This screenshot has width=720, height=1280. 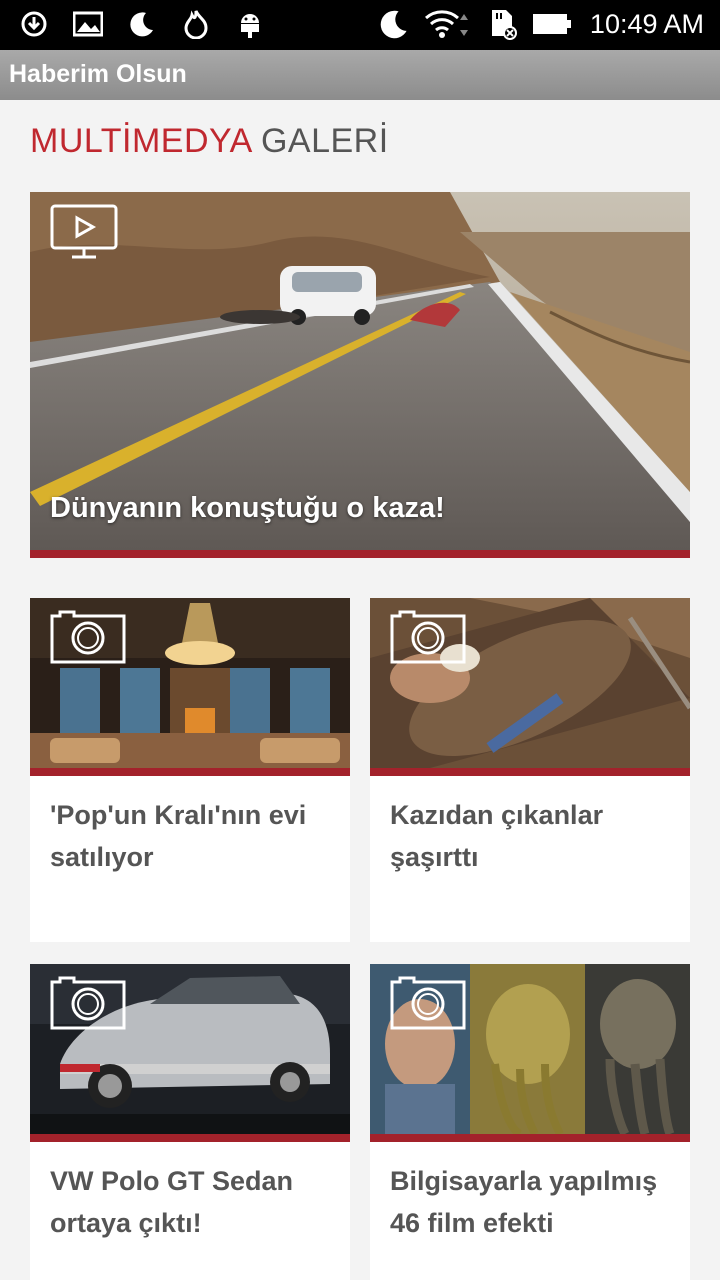 What do you see at coordinates (250, 24) in the screenshot?
I see `android-icon` at bounding box center [250, 24].